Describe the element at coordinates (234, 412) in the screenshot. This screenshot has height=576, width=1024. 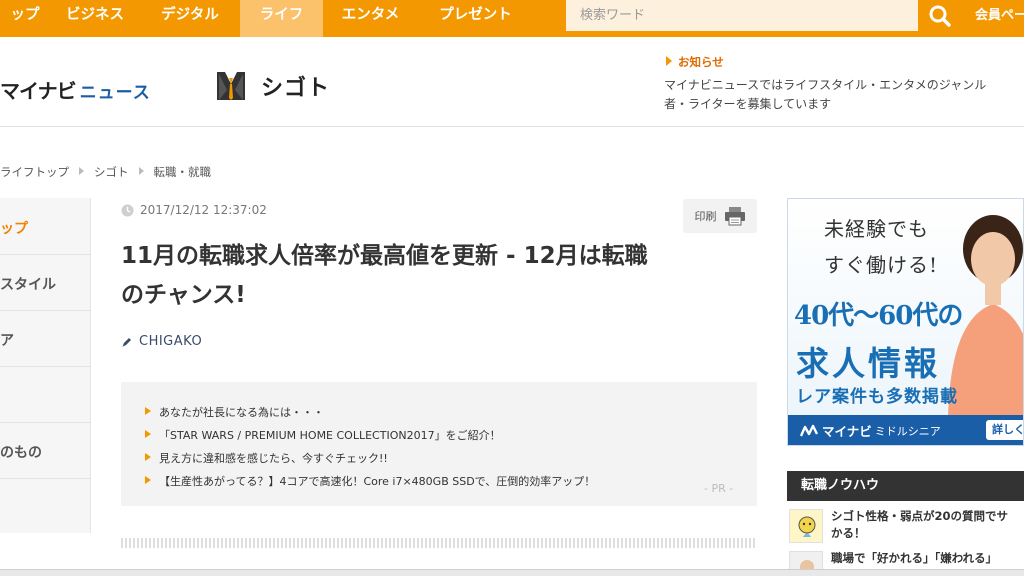
I see `pr-link: あなたが社長になる為には・・・` at that location.